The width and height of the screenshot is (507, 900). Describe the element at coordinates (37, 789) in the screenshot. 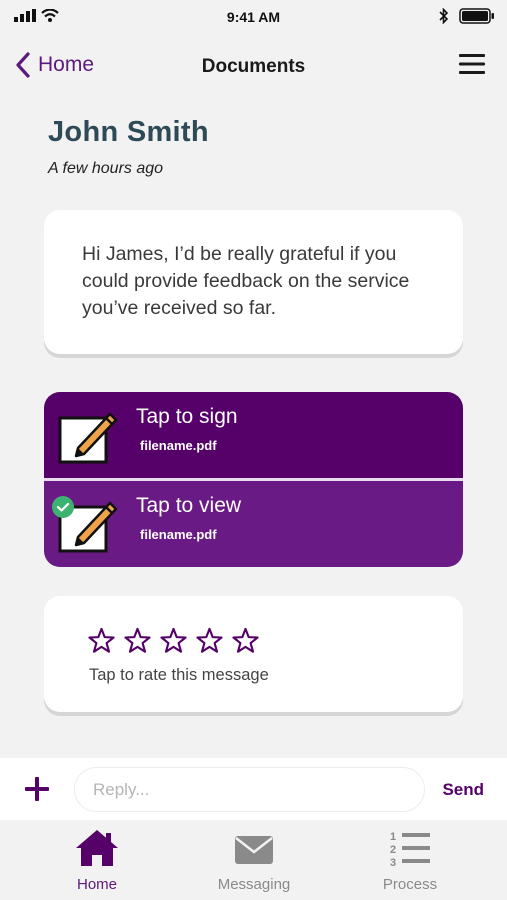

I see `plus-icon` at that location.